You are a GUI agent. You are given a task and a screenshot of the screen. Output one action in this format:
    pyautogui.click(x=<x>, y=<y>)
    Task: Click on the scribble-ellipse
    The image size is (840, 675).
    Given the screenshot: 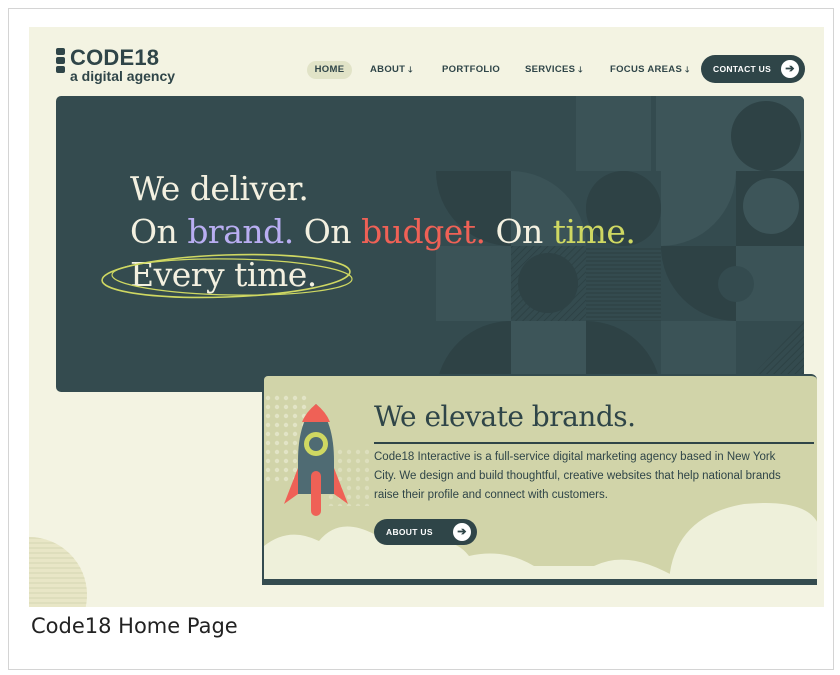 What is the action you would take?
    pyautogui.click(x=227, y=276)
    